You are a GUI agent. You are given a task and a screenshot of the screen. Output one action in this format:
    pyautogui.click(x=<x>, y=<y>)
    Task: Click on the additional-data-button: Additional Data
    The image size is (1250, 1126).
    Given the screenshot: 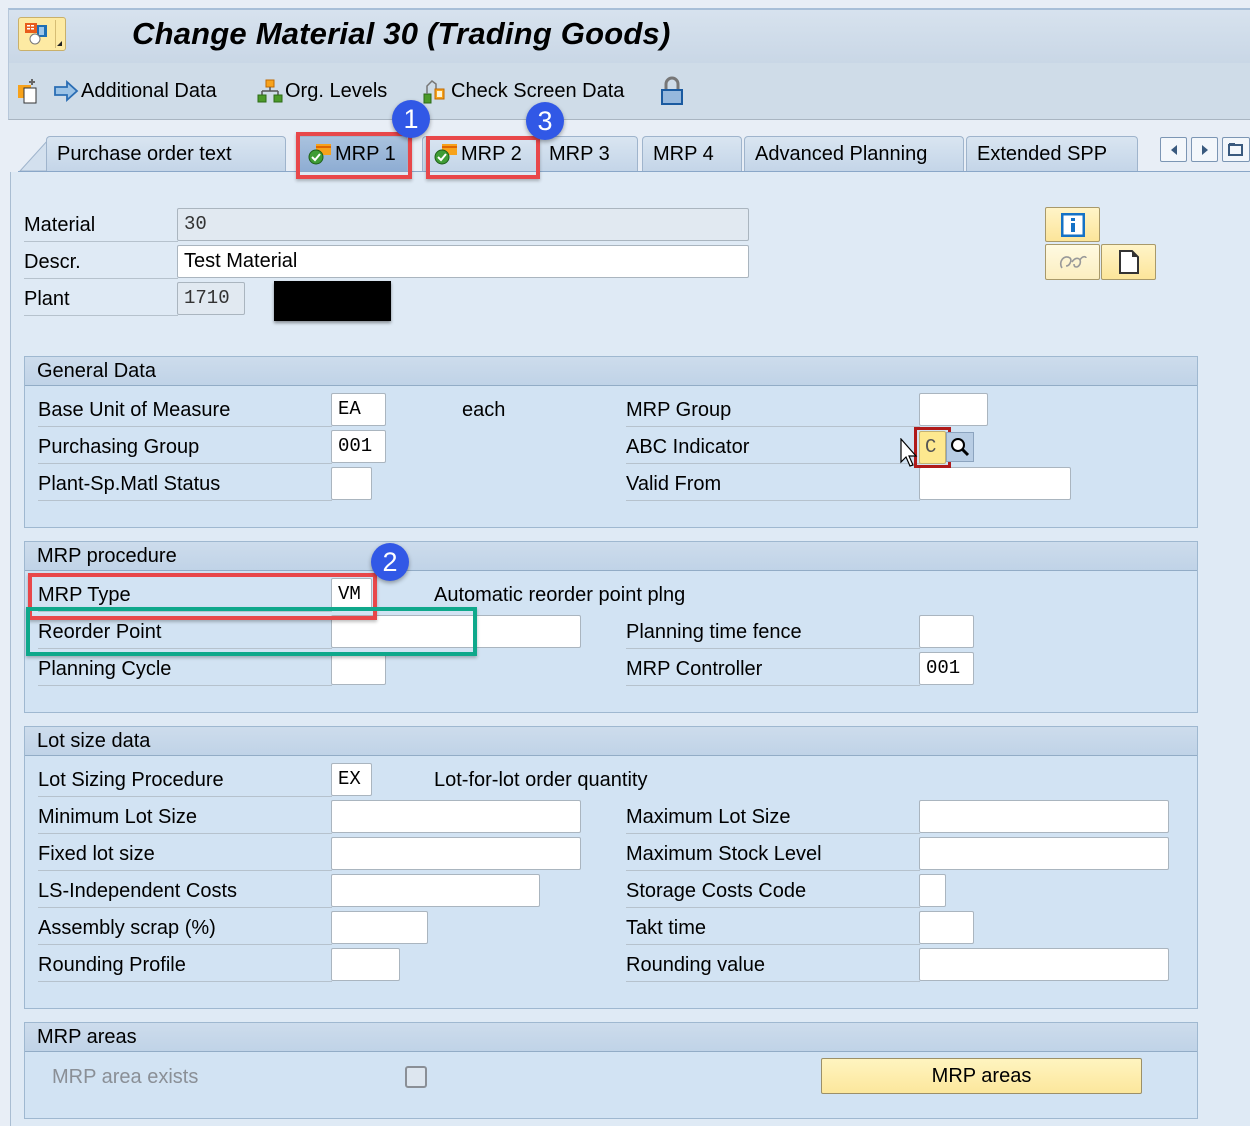 What is the action you would take?
    pyautogui.click(x=135, y=91)
    